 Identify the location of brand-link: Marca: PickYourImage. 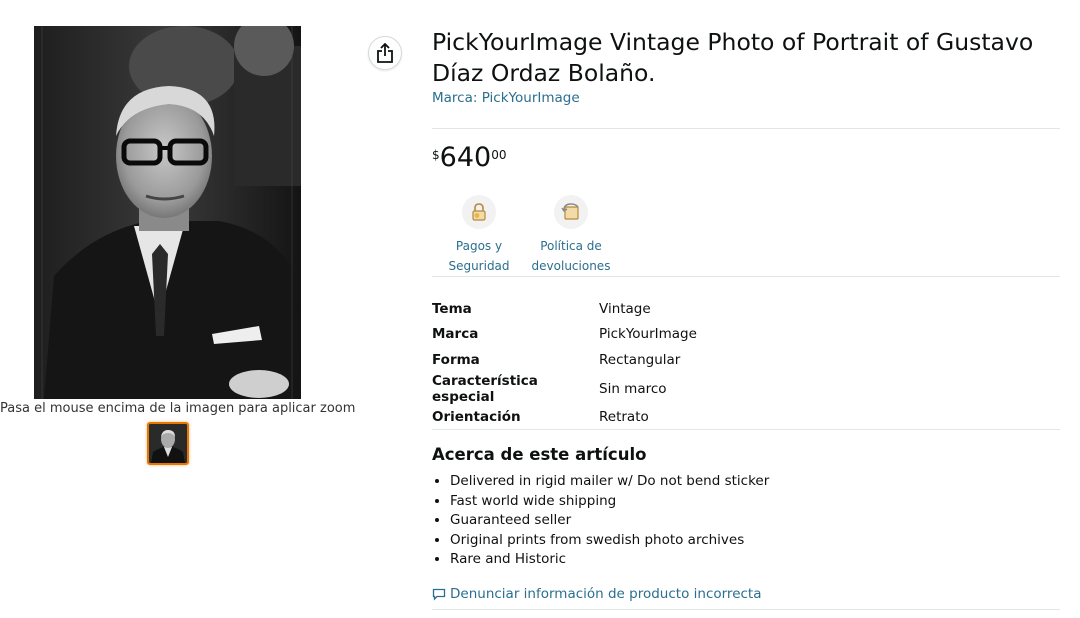
(506, 98).